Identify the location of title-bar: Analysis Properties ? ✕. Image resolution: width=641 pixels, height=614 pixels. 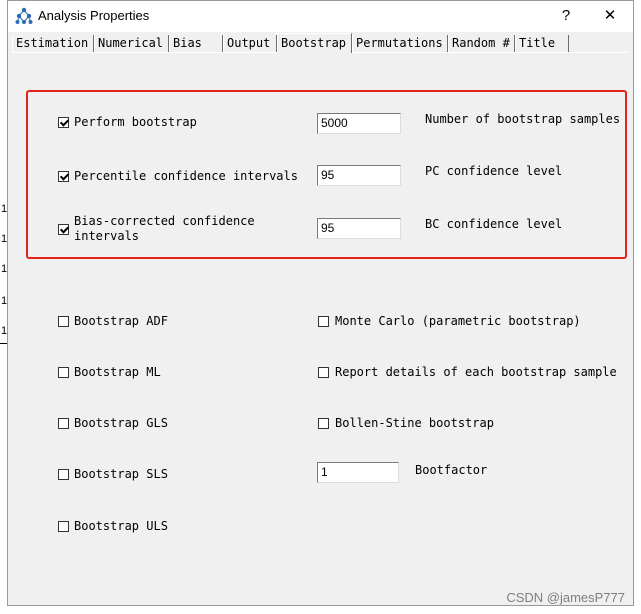
(320, 16).